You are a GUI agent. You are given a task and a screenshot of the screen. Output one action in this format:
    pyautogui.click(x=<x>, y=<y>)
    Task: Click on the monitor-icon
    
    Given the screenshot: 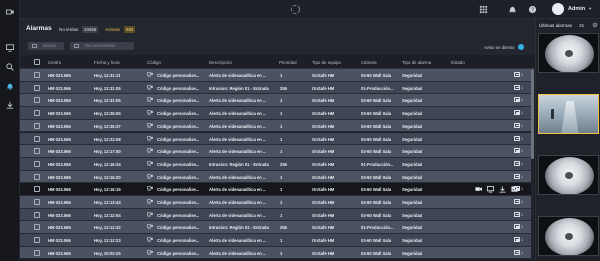 What is the action you would take?
    pyautogui.click(x=10, y=48)
    